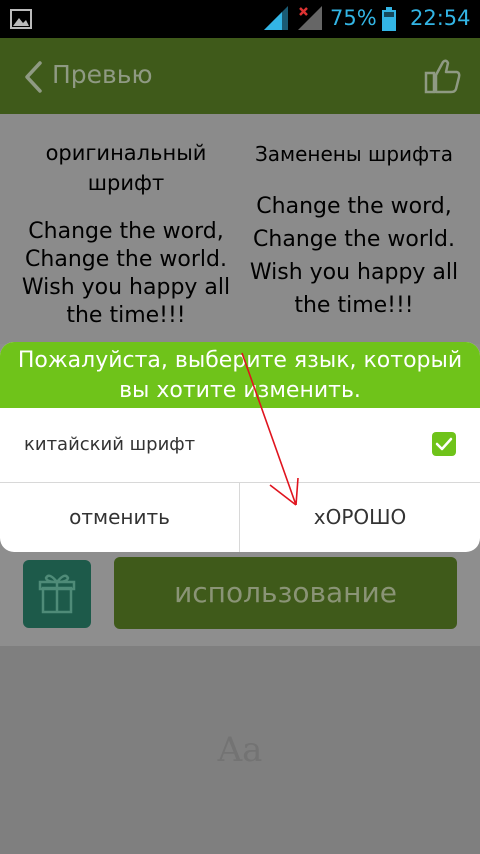 The width and height of the screenshot is (480, 854). What do you see at coordinates (21, 19) in the screenshot?
I see `image-notification-icon` at bounding box center [21, 19].